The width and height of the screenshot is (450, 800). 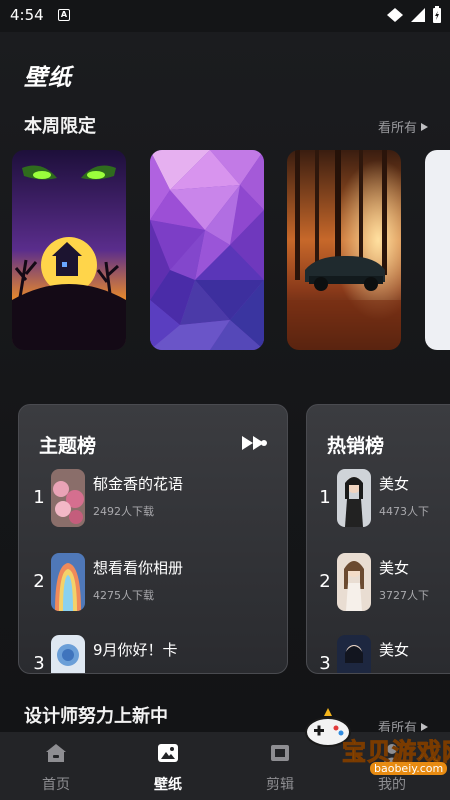 I want to click on theme-list-item: 2 想看看你相册 4275人下载, so click(x=154, y=583).